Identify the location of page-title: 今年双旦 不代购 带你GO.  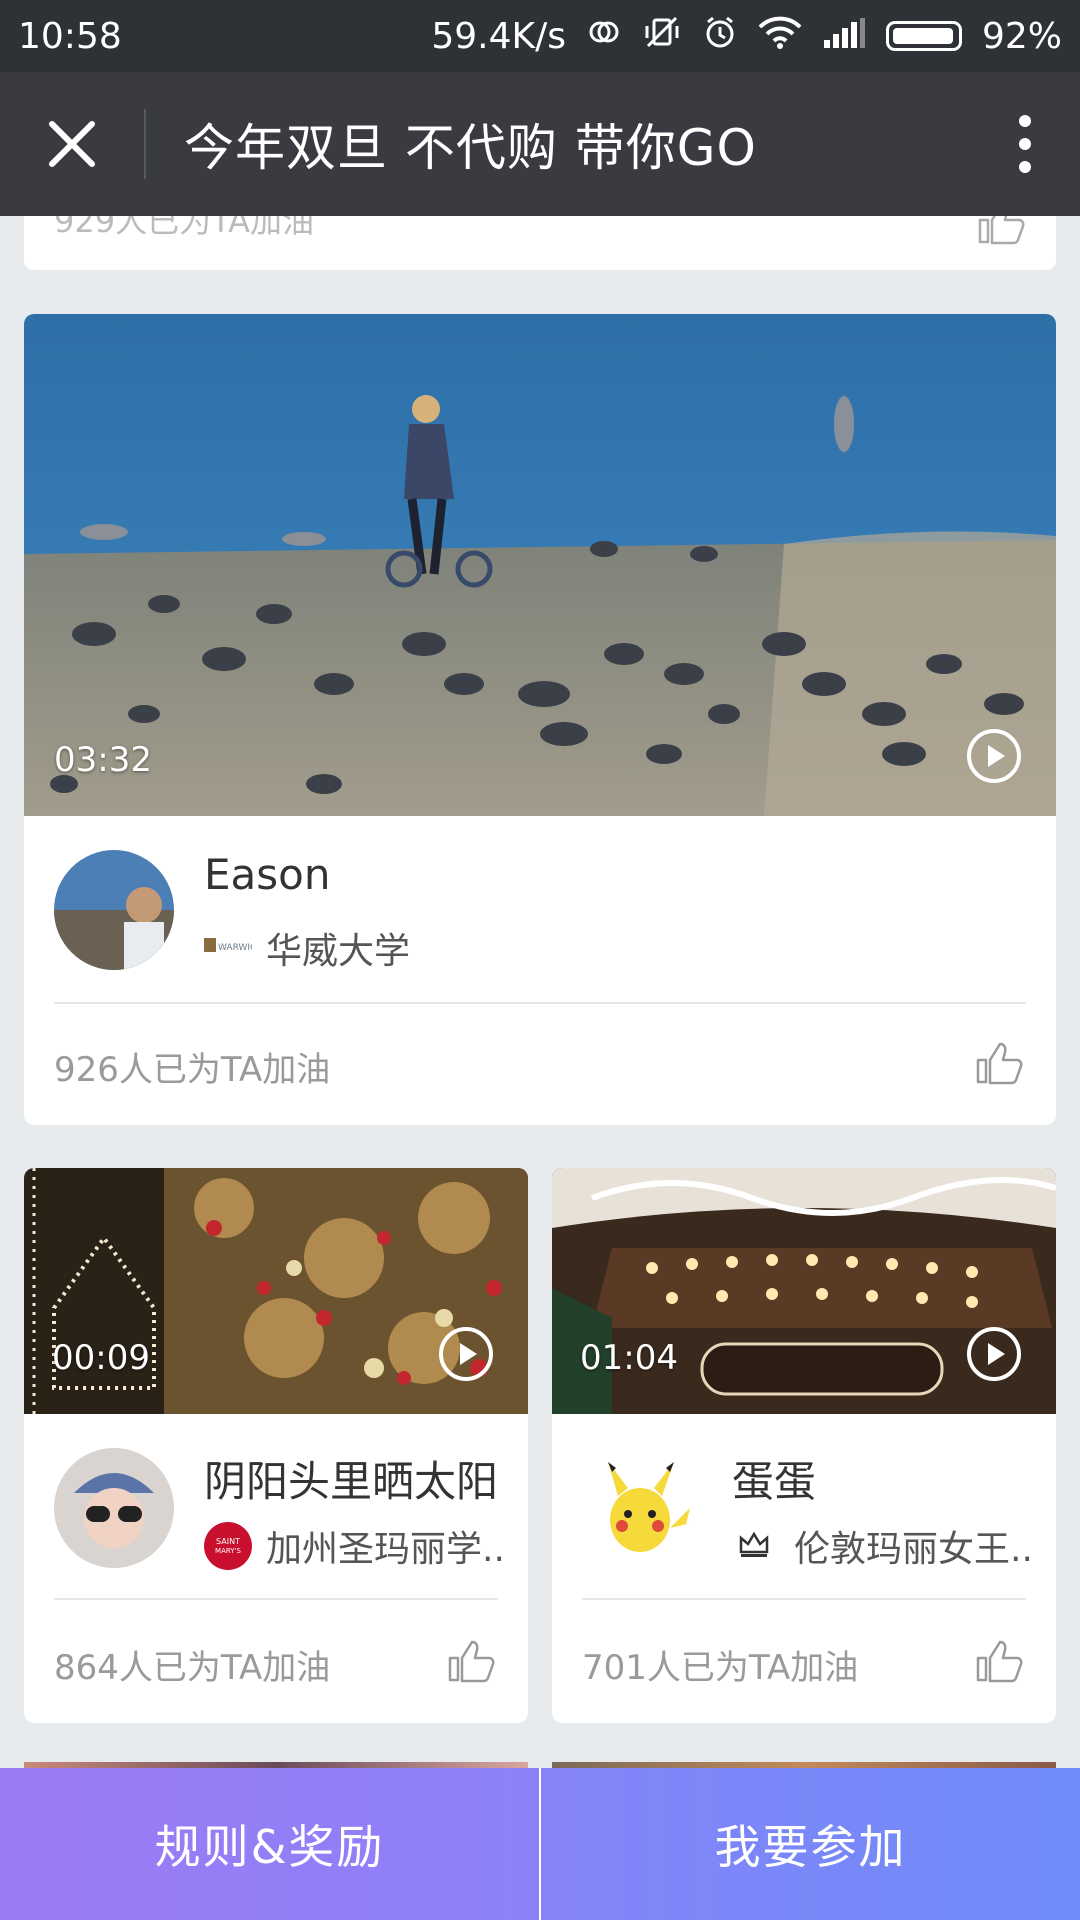
(470, 148).